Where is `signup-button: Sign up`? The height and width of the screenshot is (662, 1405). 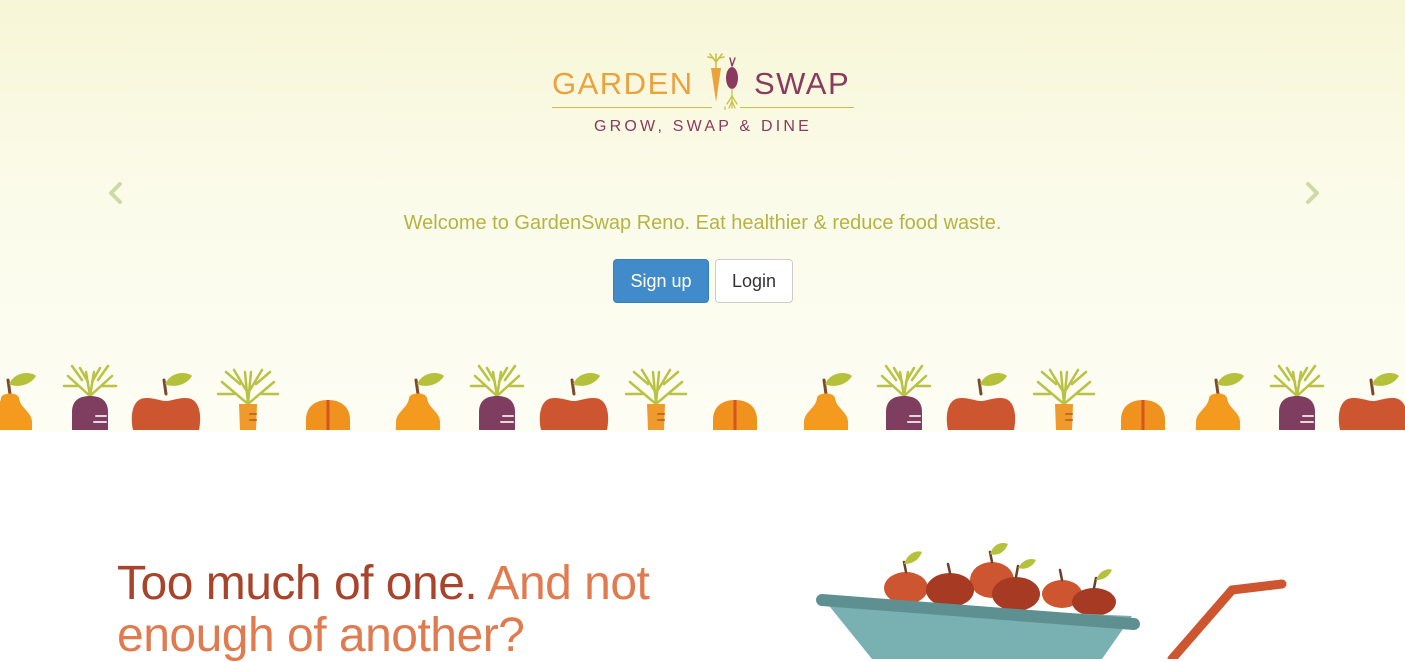 signup-button: Sign up is located at coordinates (661, 281).